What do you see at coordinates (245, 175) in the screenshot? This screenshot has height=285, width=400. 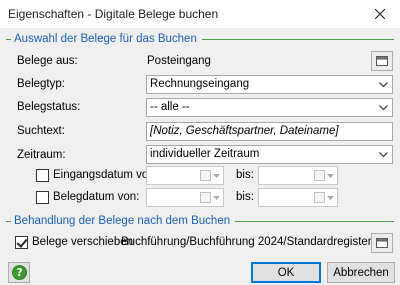 I see `eingangsdatum-bis-label: bis:` at bounding box center [245, 175].